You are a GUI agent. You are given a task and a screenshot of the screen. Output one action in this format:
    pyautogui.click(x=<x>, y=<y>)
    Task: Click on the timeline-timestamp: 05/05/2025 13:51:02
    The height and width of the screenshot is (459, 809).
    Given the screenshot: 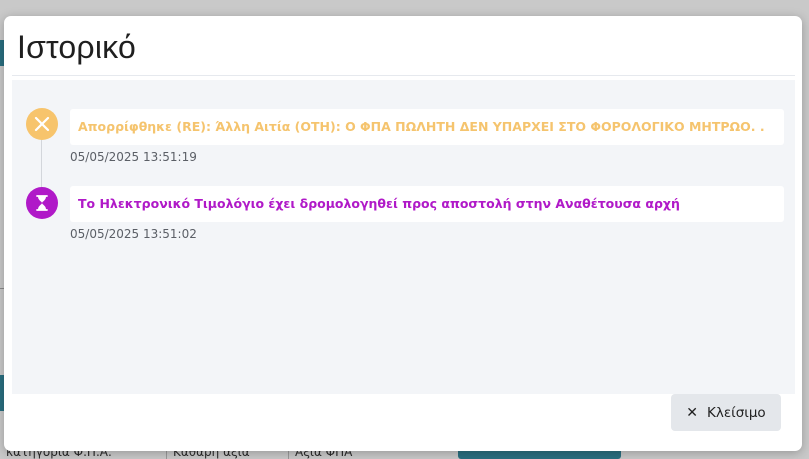 What is the action you would take?
    pyautogui.click(x=133, y=234)
    